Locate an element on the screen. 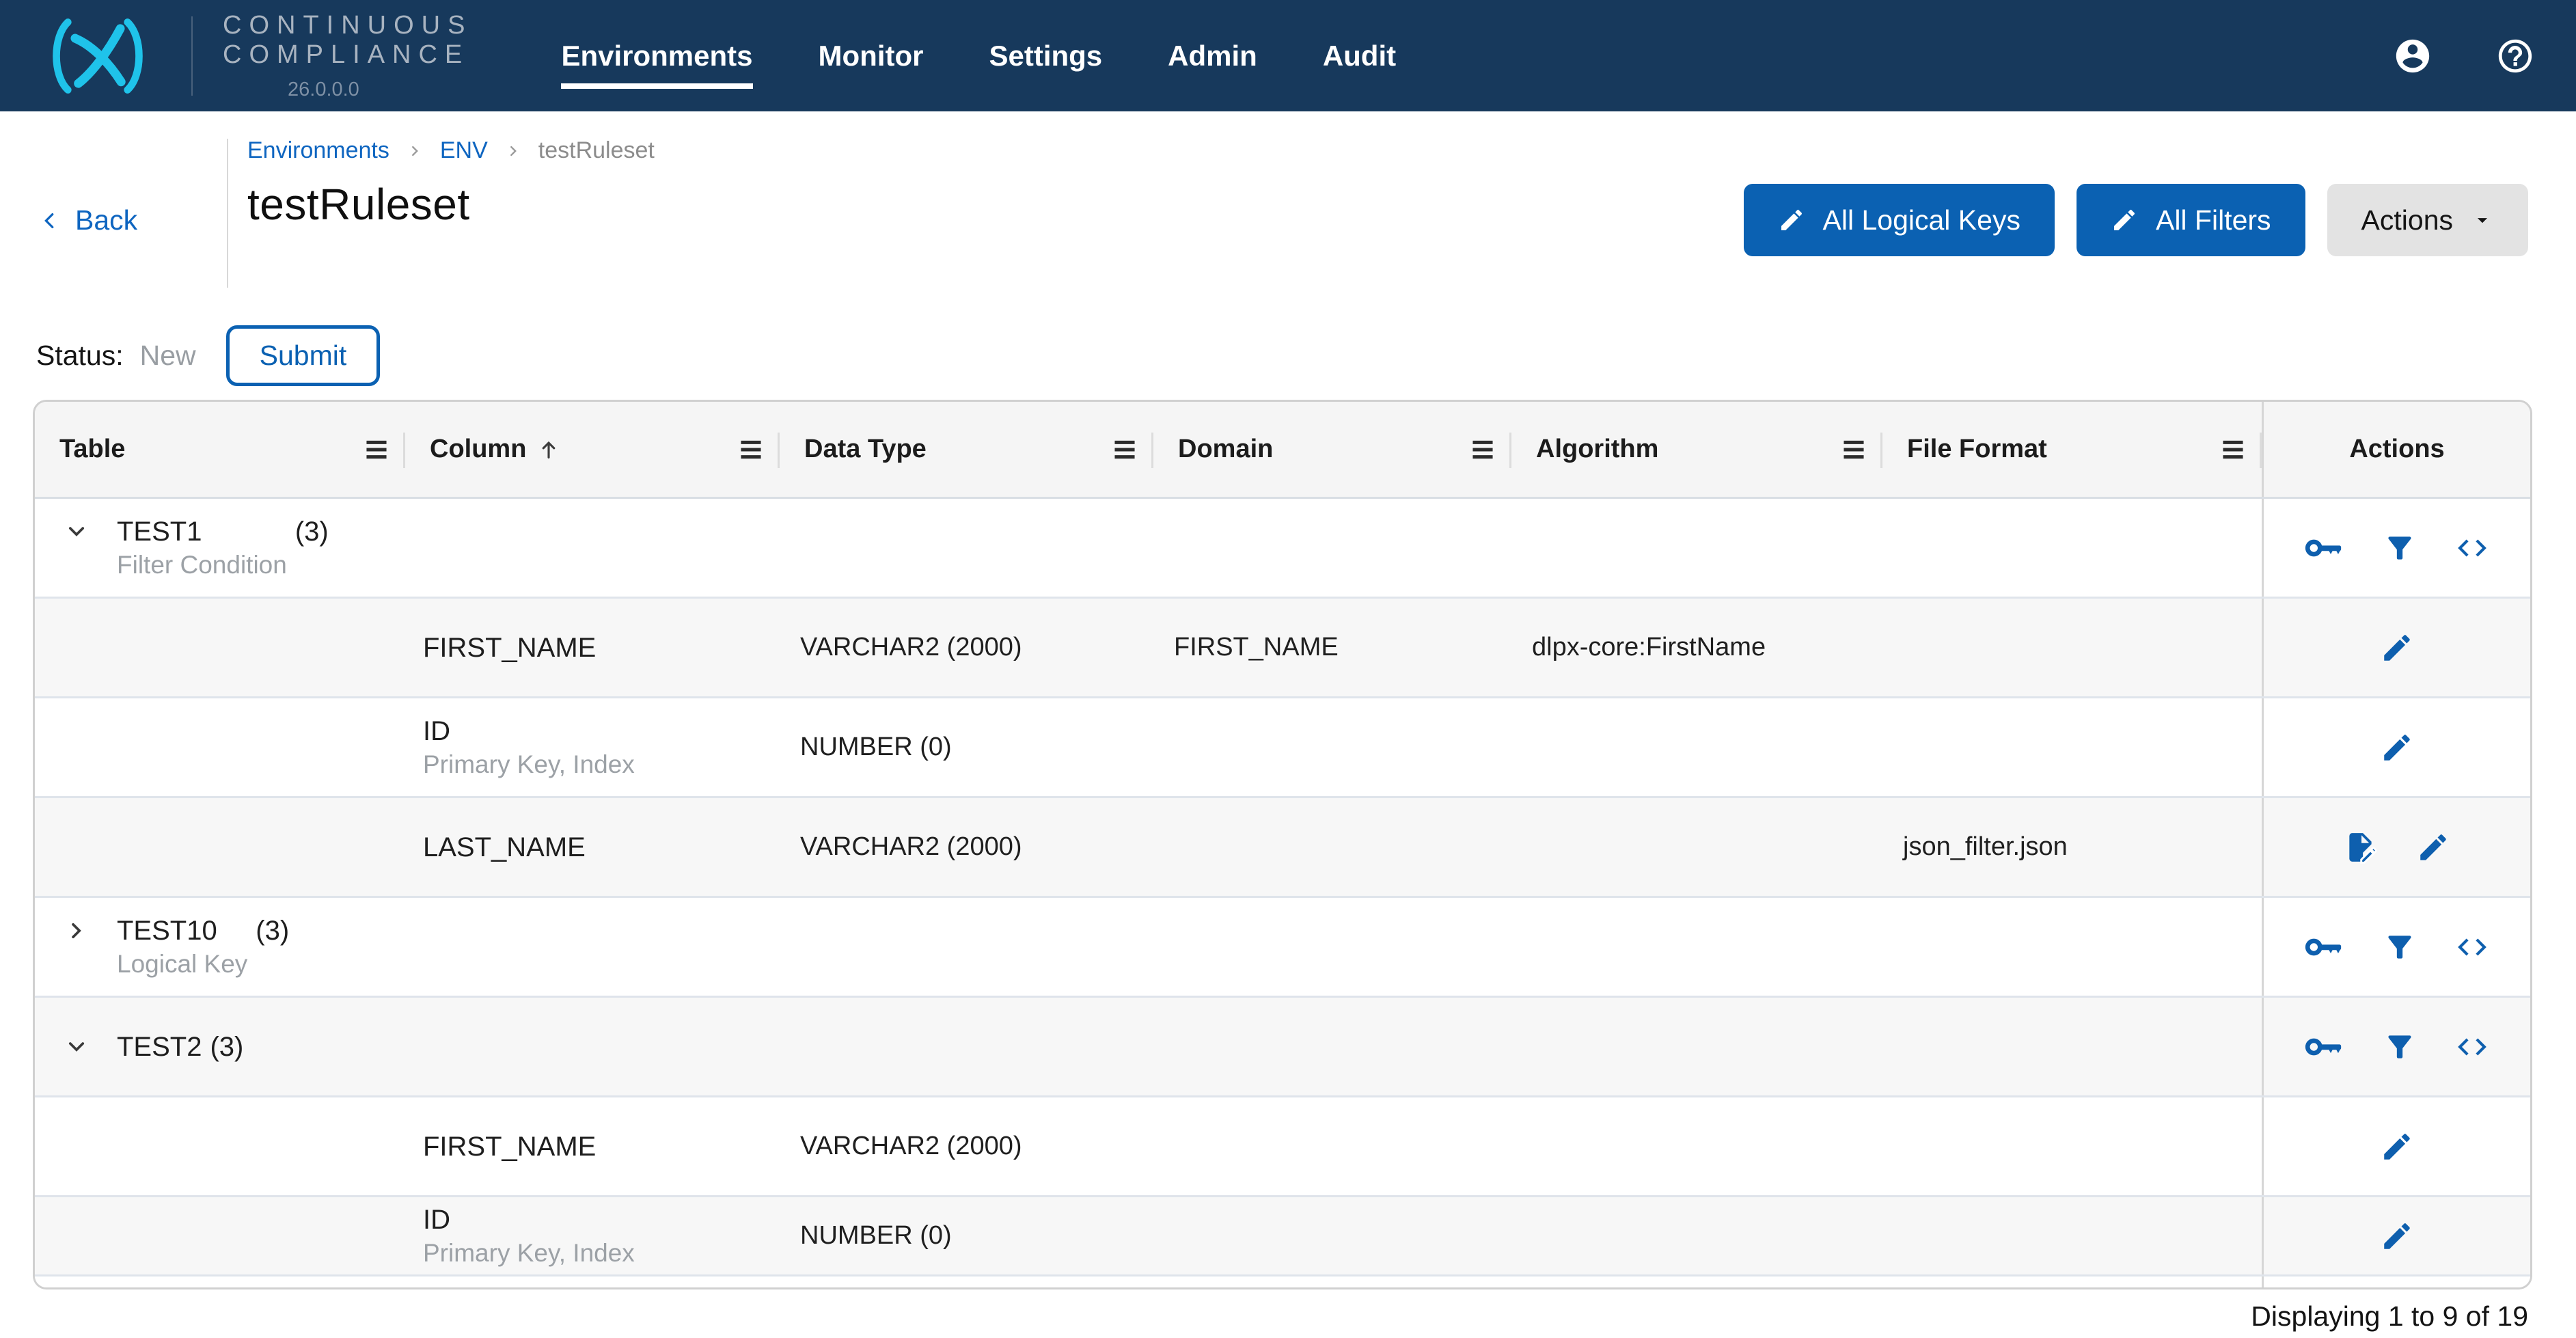 The width and height of the screenshot is (2576, 1338). status-badge: New is located at coordinates (167, 355).